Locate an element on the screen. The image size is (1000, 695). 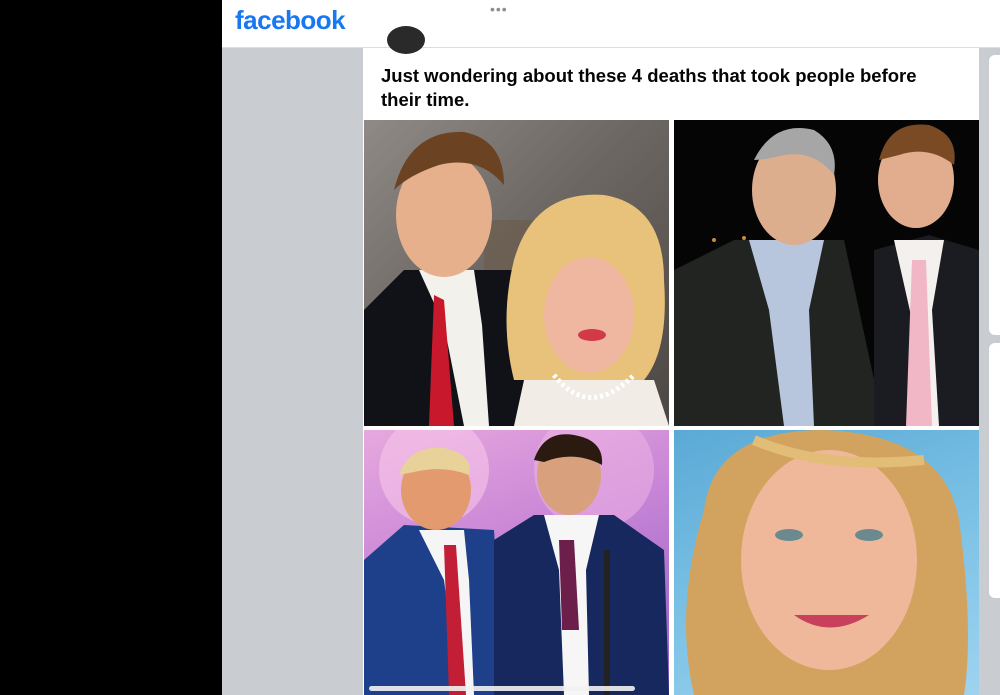
facebook-logo: facebook is located at coordinates (290, 20).